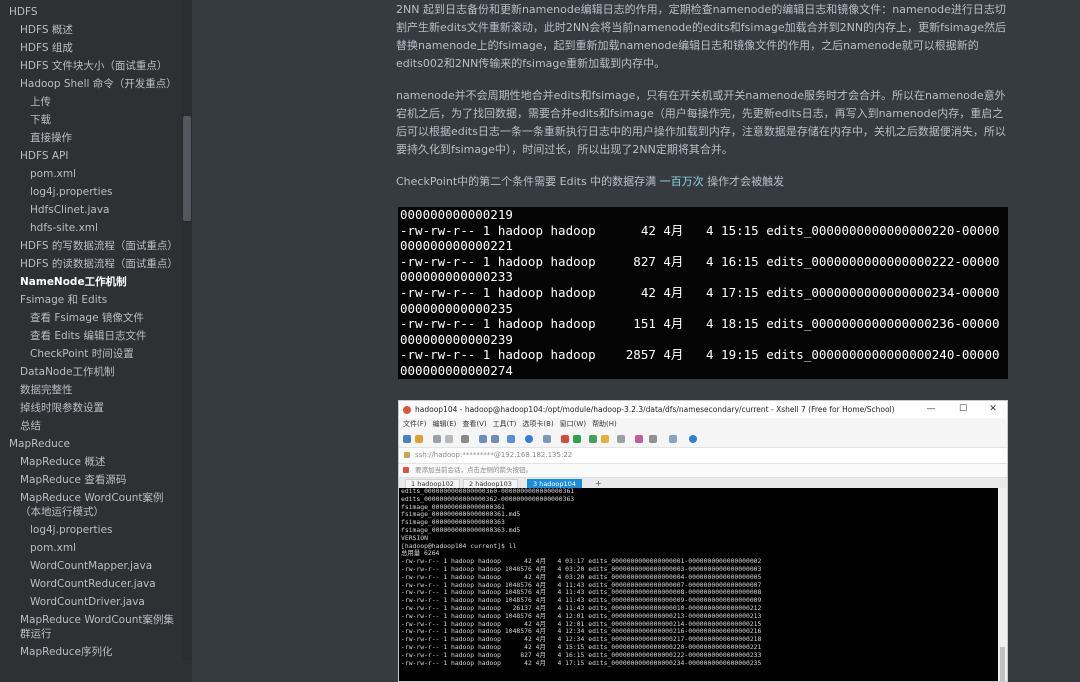  I want to click on find-icon, so click(511, 439).